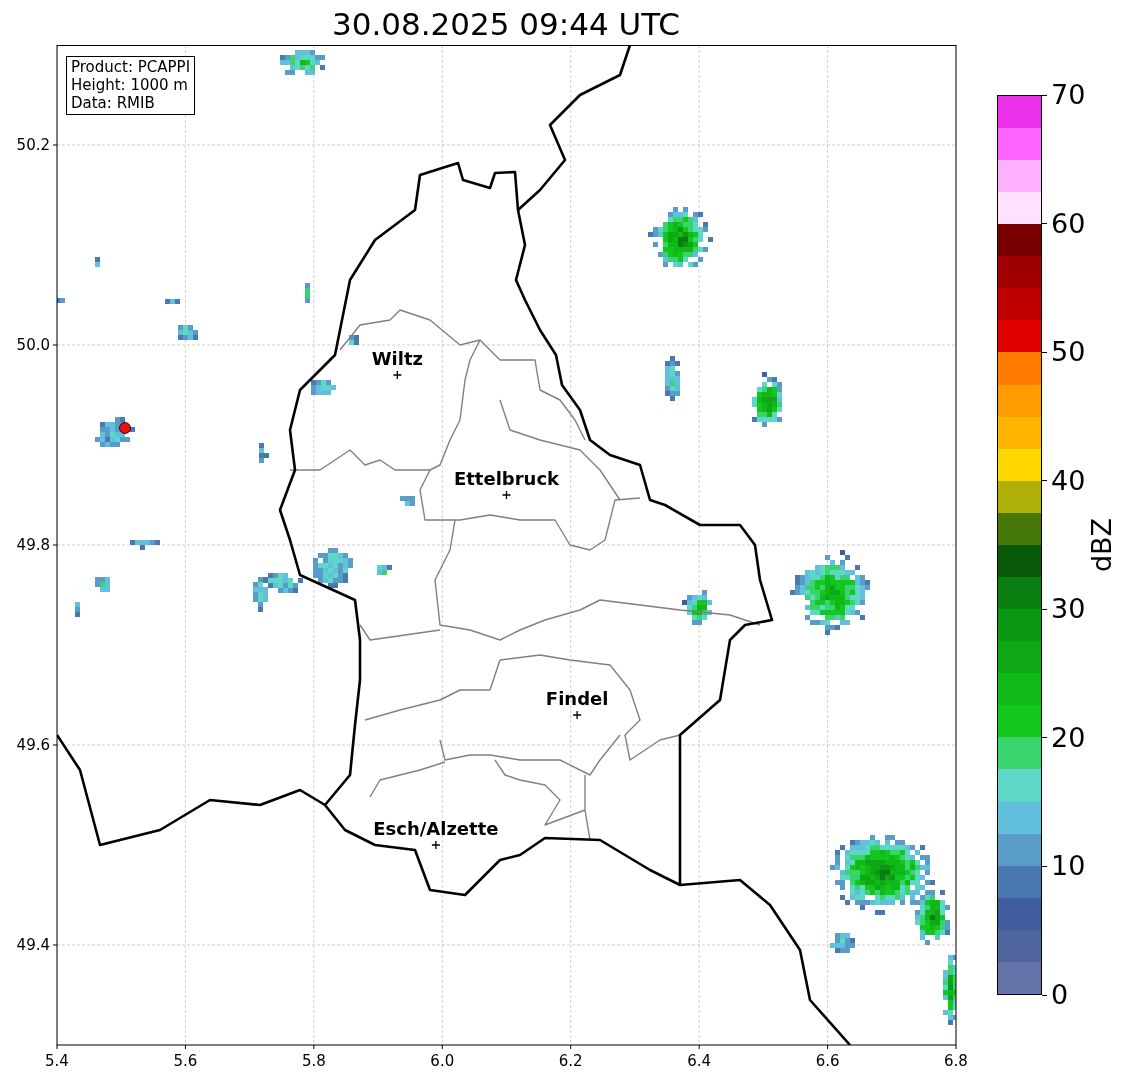 Image resolution: width=1145 pixels, height=1084 pixels. What do you see at coordinates (577, 698) in the screenshot?
I see `city-label: Findel` at bounding box center [577, 698].